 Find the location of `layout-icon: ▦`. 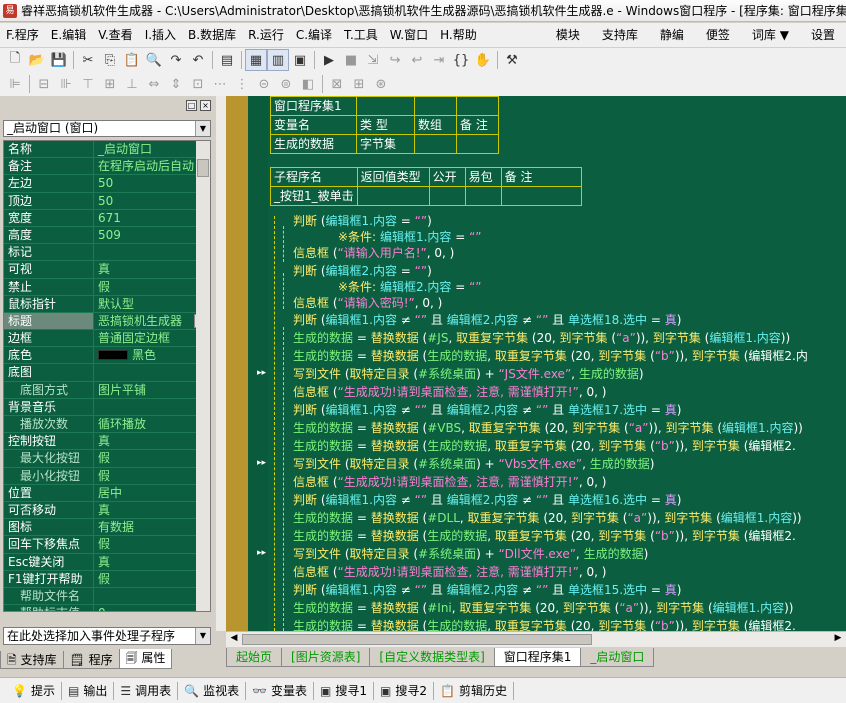

layout-icon: ▦ is located at coordinates (256, 60).